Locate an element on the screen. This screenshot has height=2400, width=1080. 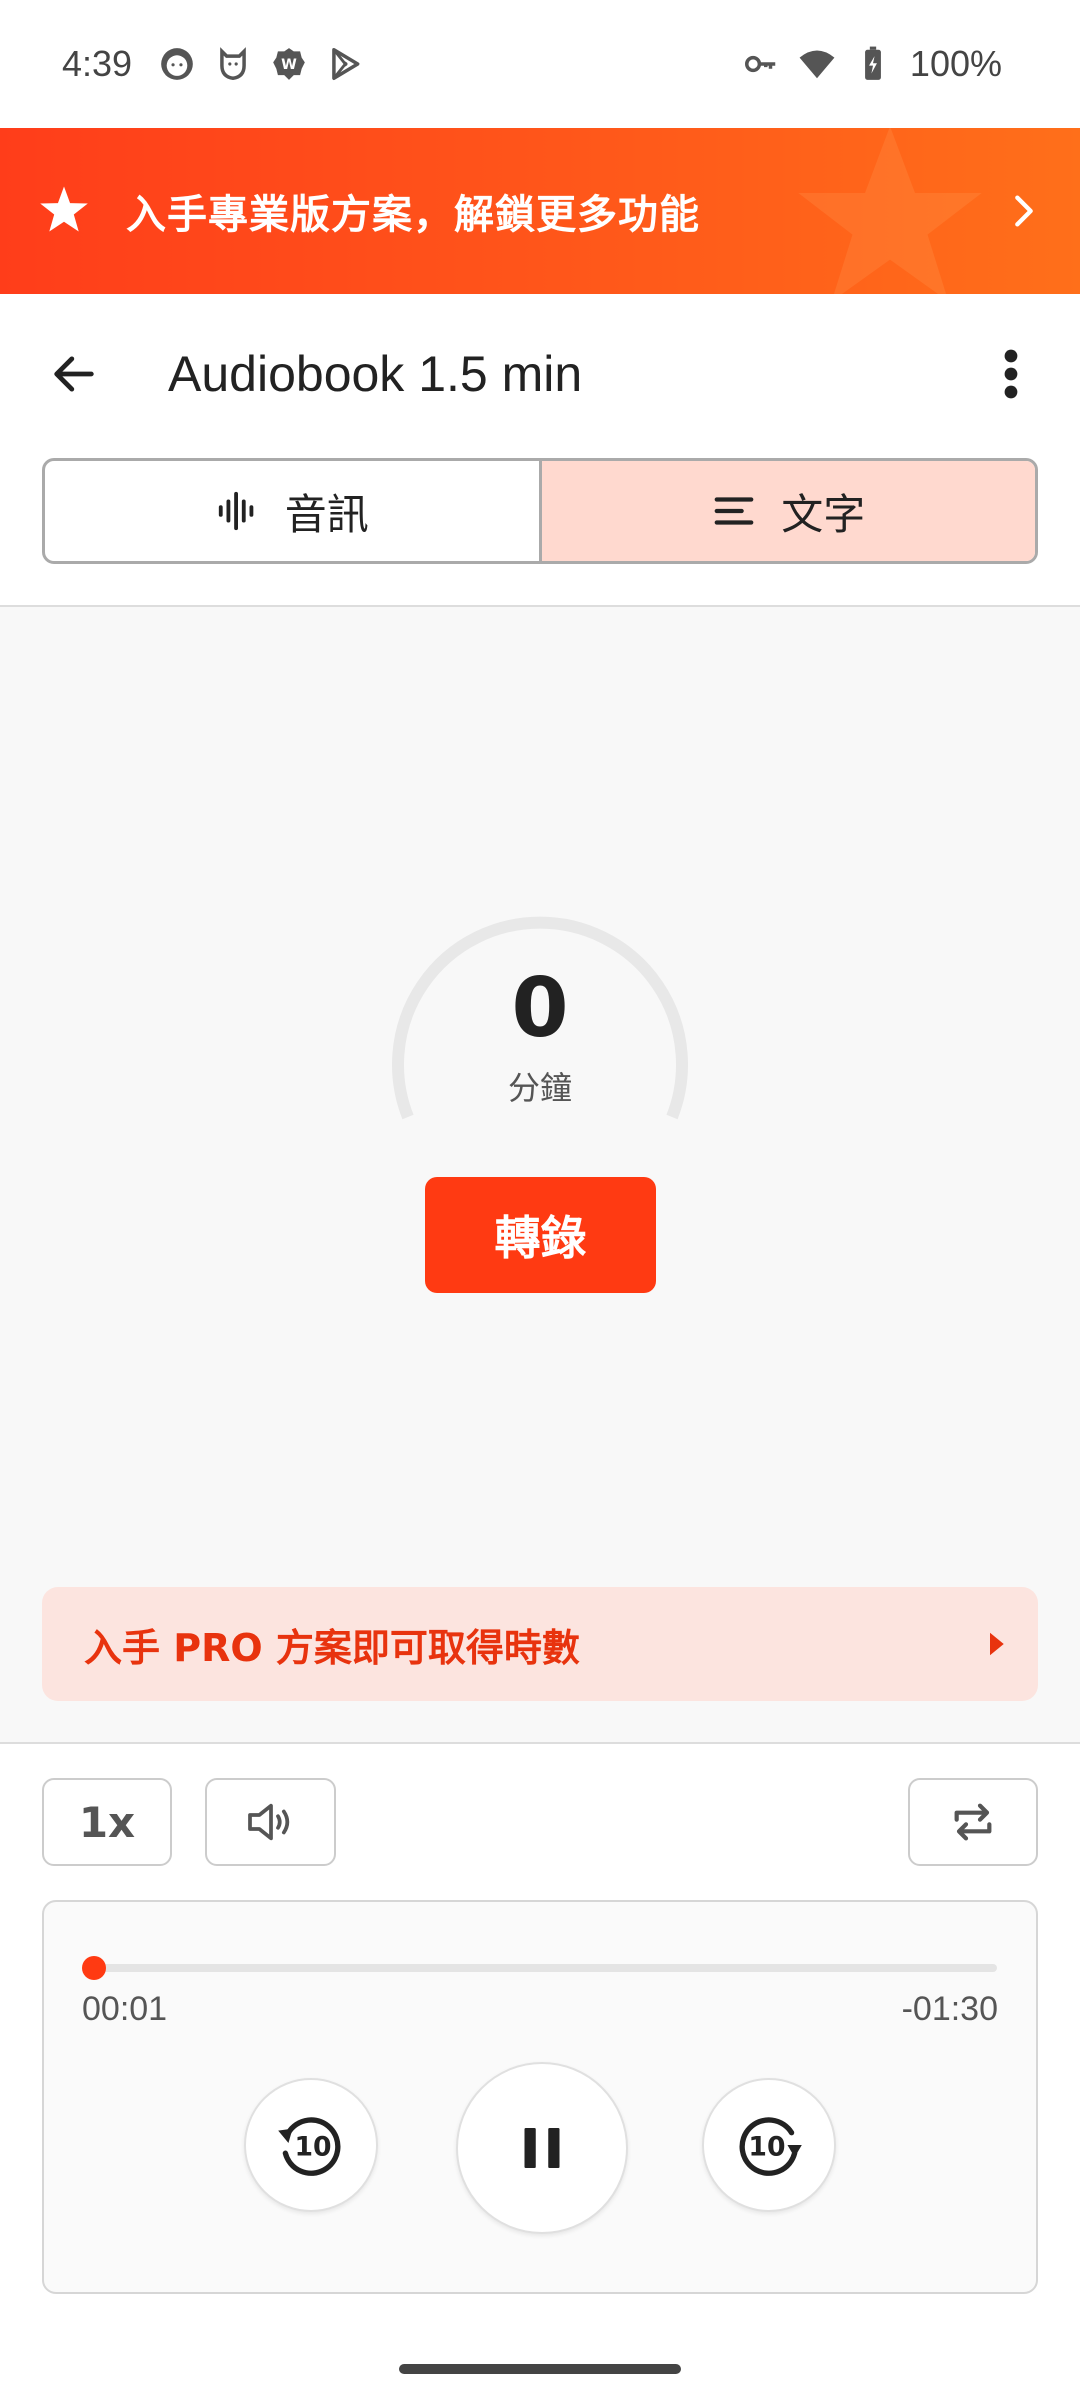
view-tabs: 音訊 文字 is located at coordinates (540, 511).